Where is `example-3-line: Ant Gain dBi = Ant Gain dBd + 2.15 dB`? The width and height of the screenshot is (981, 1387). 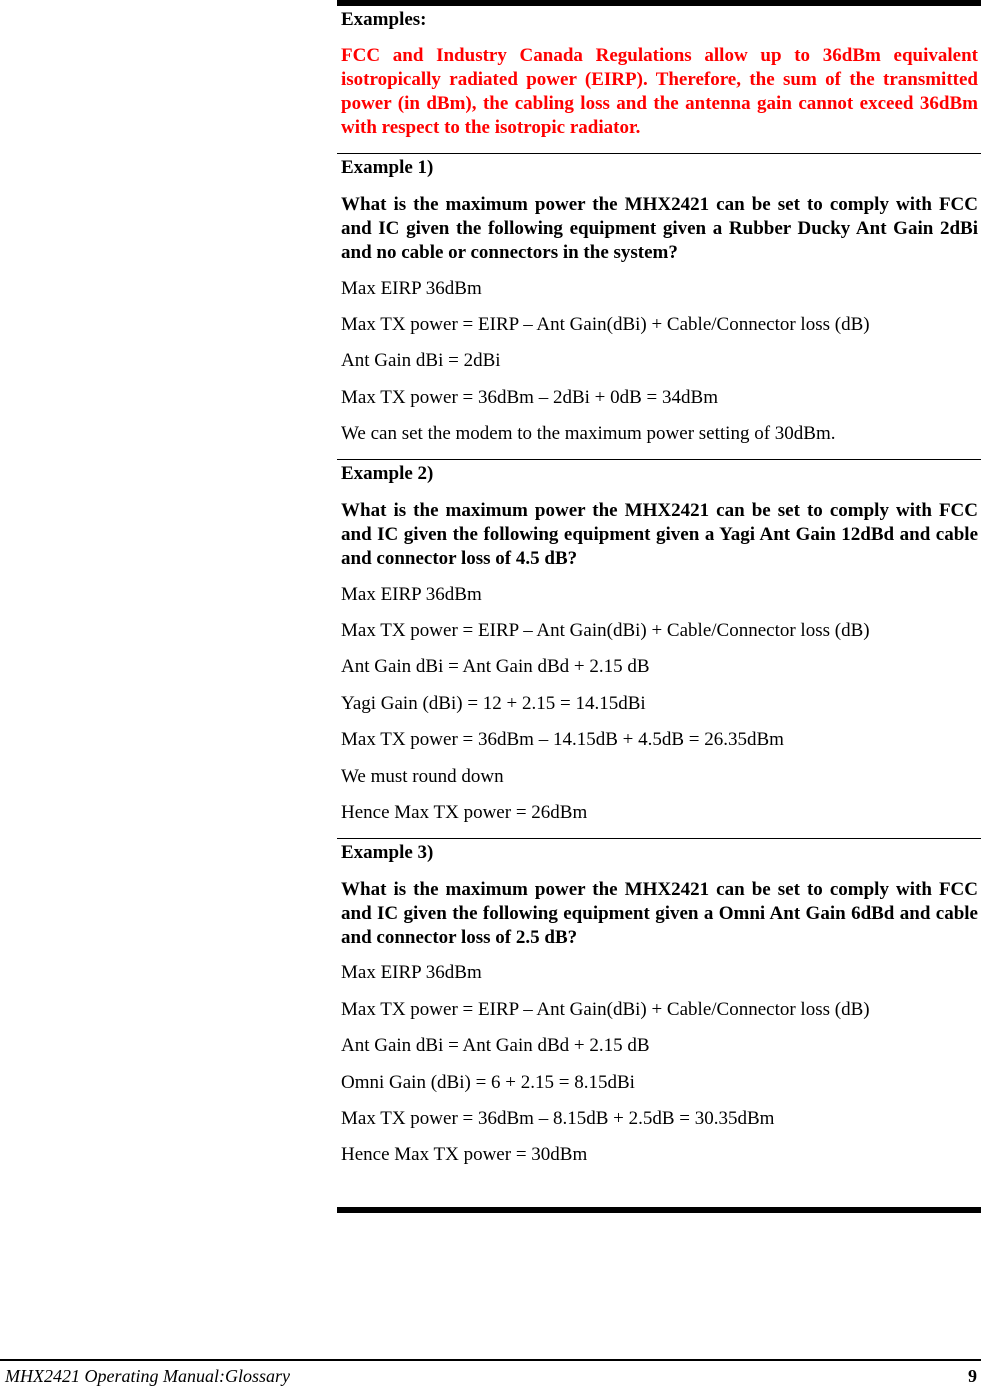 example-3-line: Ant Gain dBi = Ant Gain dBd + 2.15 dB is located at coordinates (495, 1045).